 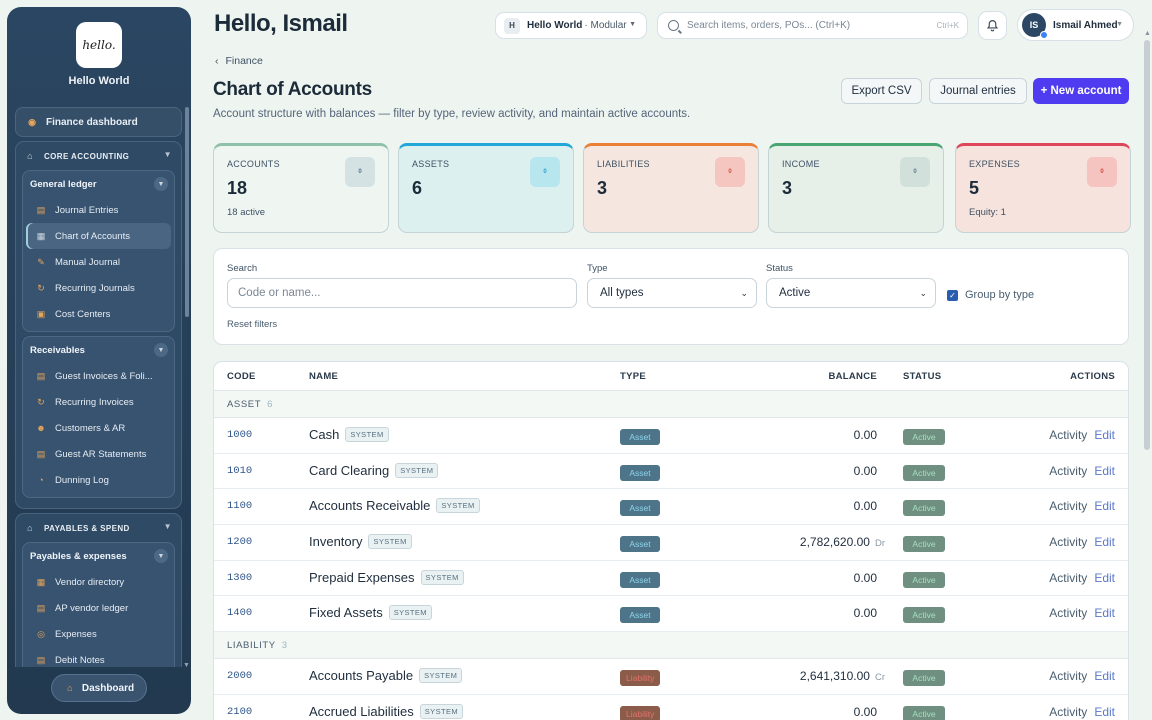 I want to click on export-csv-button: Export CSV, so click(x=881, y=91).